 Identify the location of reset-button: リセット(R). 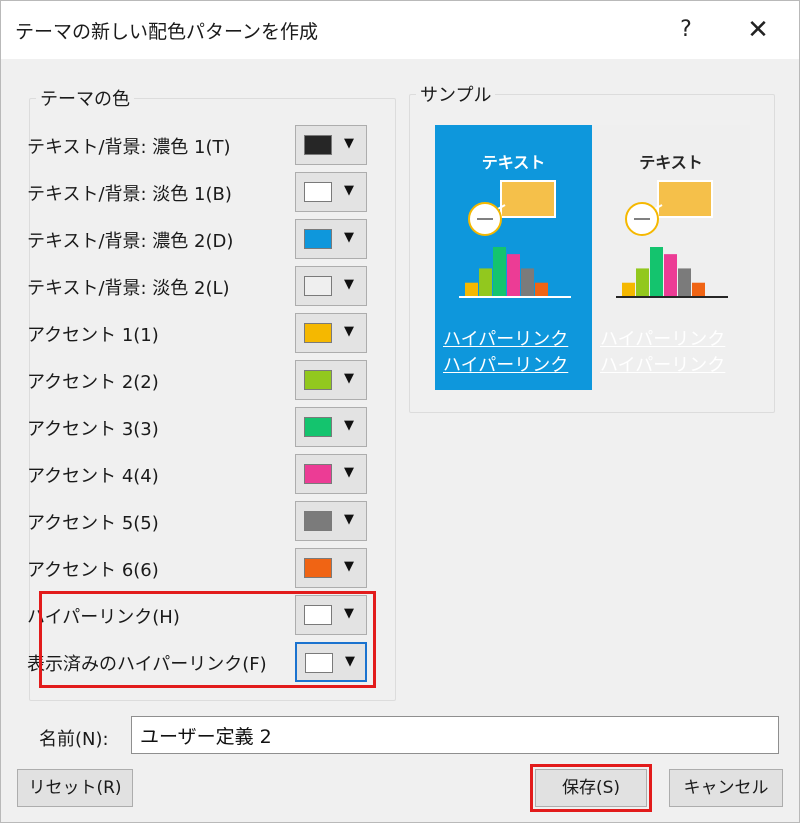
(75, 788).